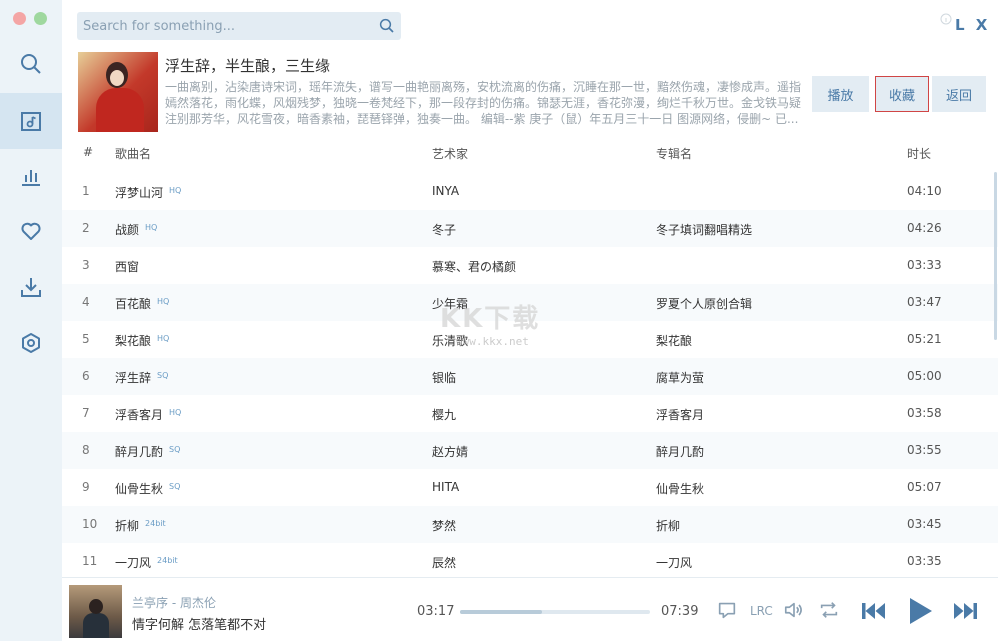 The image size is (998, 641). I want to click on song-artist: 赵方婧, so click(450, 451).